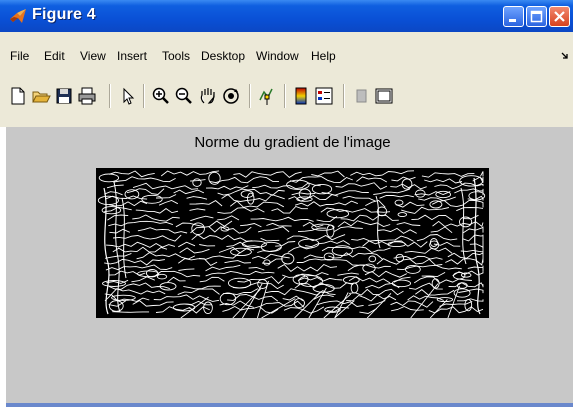  I want to click on data-cursor-icon, so click(266, 96).